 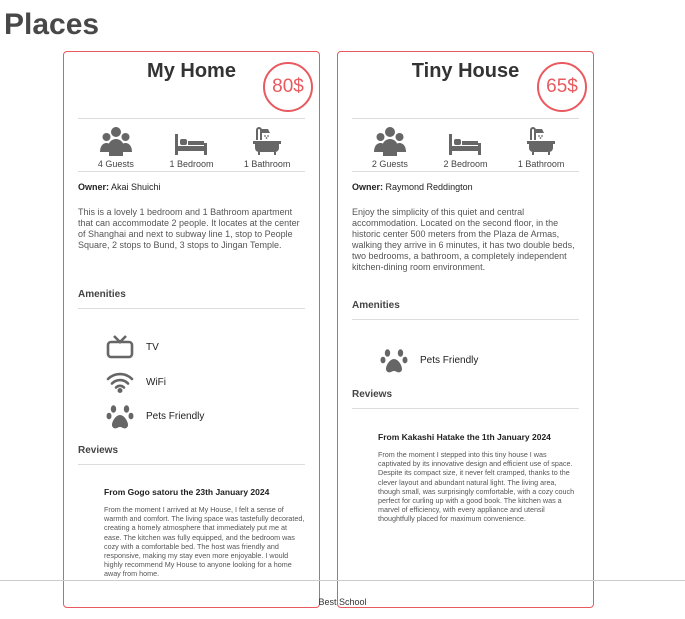 I want to click on amenity-label: WiFi, so click(x=156, y=382).